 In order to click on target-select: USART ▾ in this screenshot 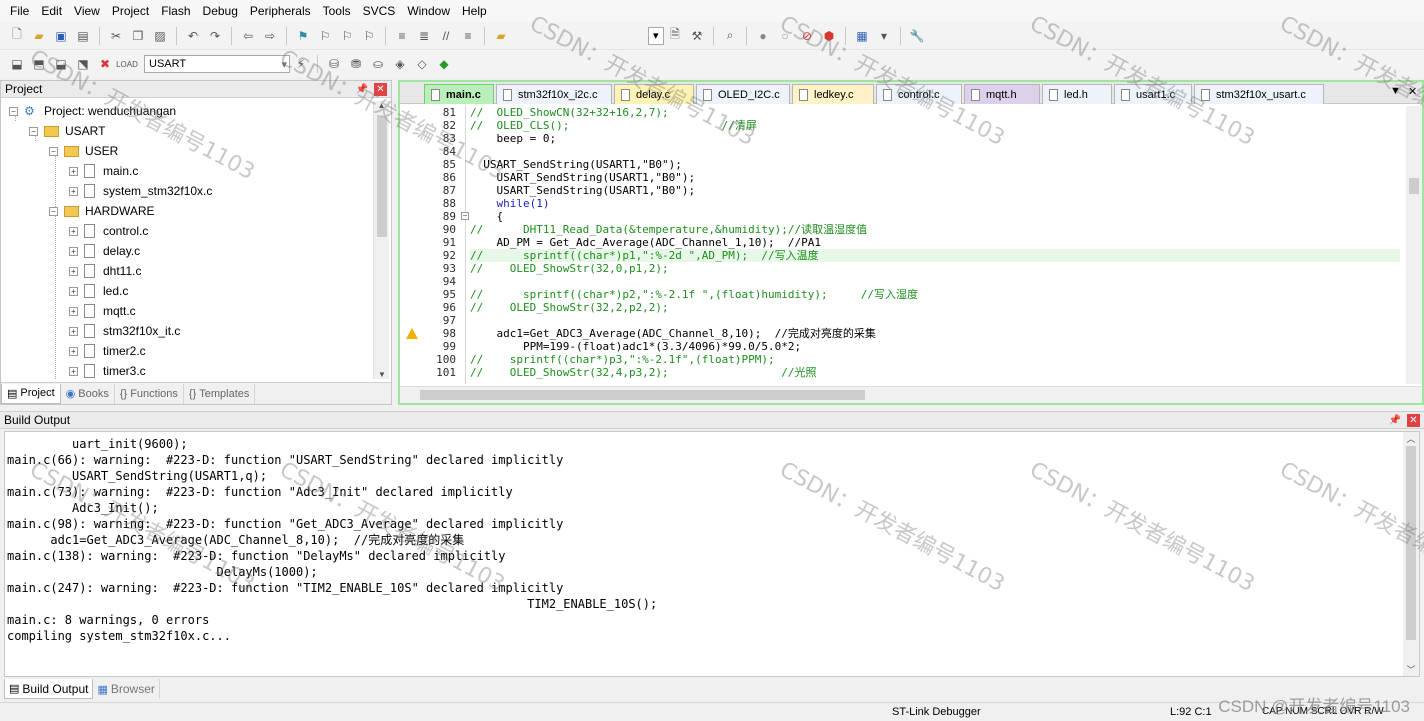, I will do `click(217, 64)`.